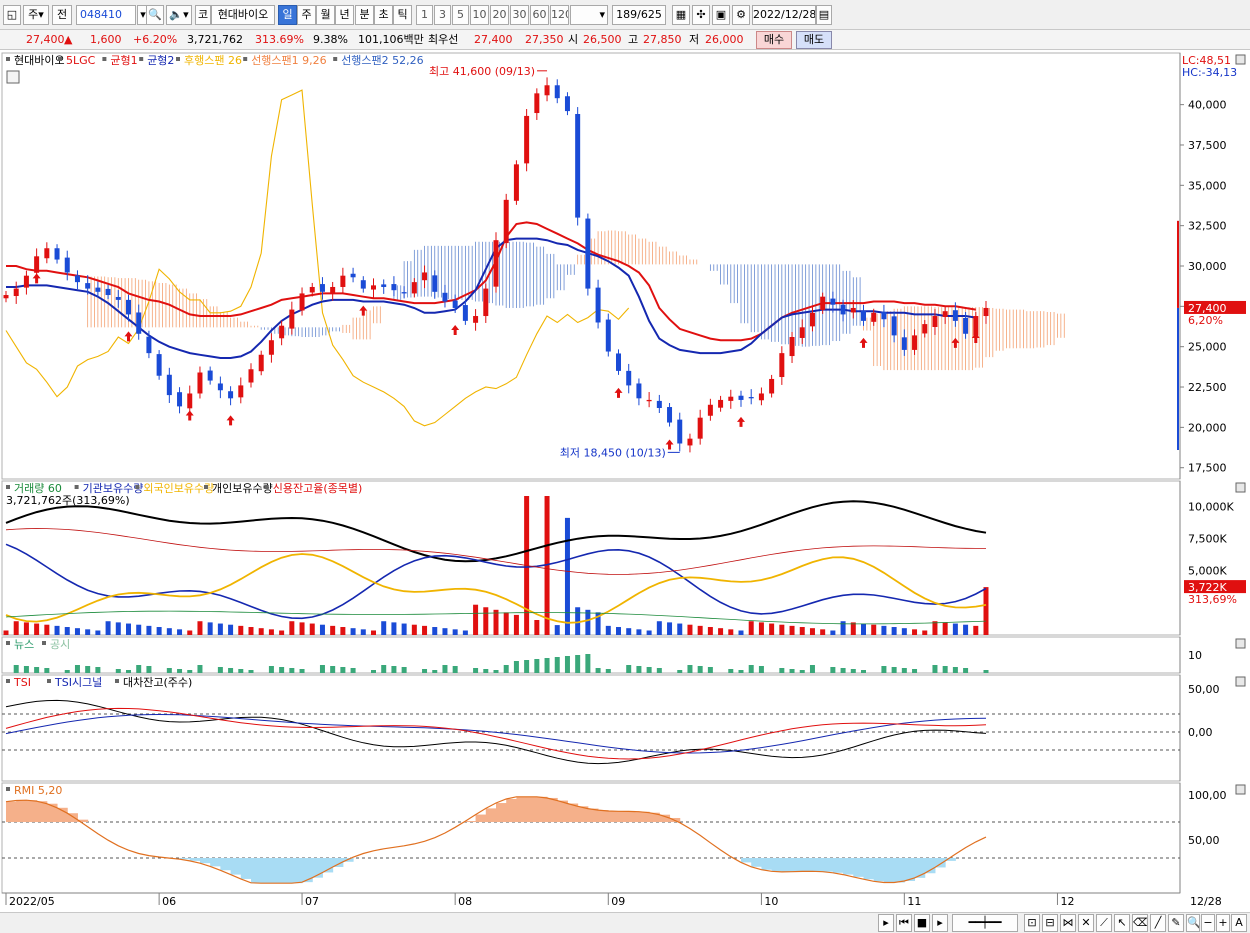  I want to click on interval-120: 120, so click(559, 15).